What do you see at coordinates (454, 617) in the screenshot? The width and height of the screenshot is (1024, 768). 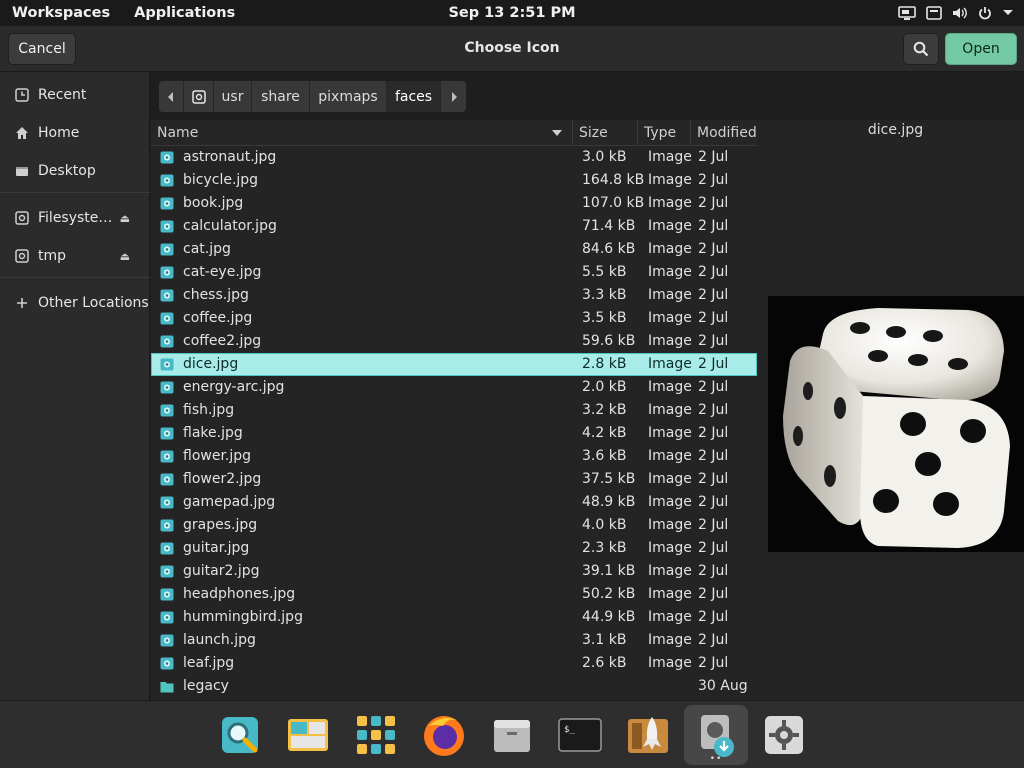 I see `file-row: hummingbird.jpg 44.9 kB Image 2 Jul` at bounding box center [454, 617].